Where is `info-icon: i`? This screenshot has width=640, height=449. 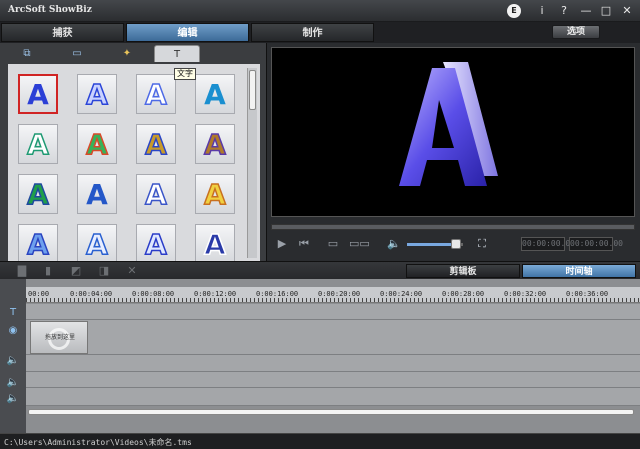
info-icon: i is located at coordinates (542, 11).